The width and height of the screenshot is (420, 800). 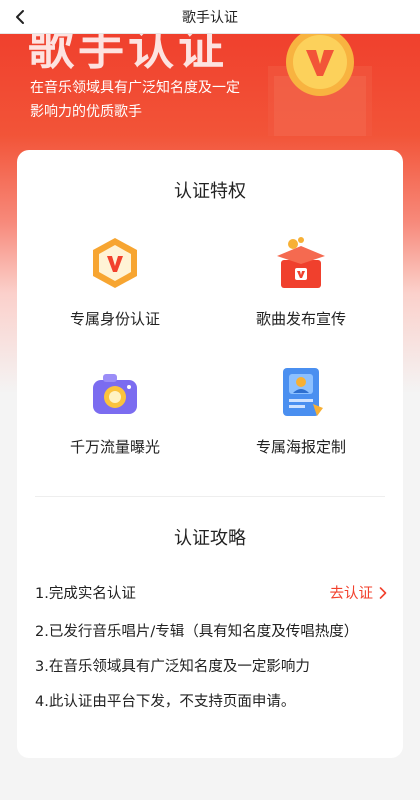 I want to click on chevron-left-icon, so click(x=20, y=17).